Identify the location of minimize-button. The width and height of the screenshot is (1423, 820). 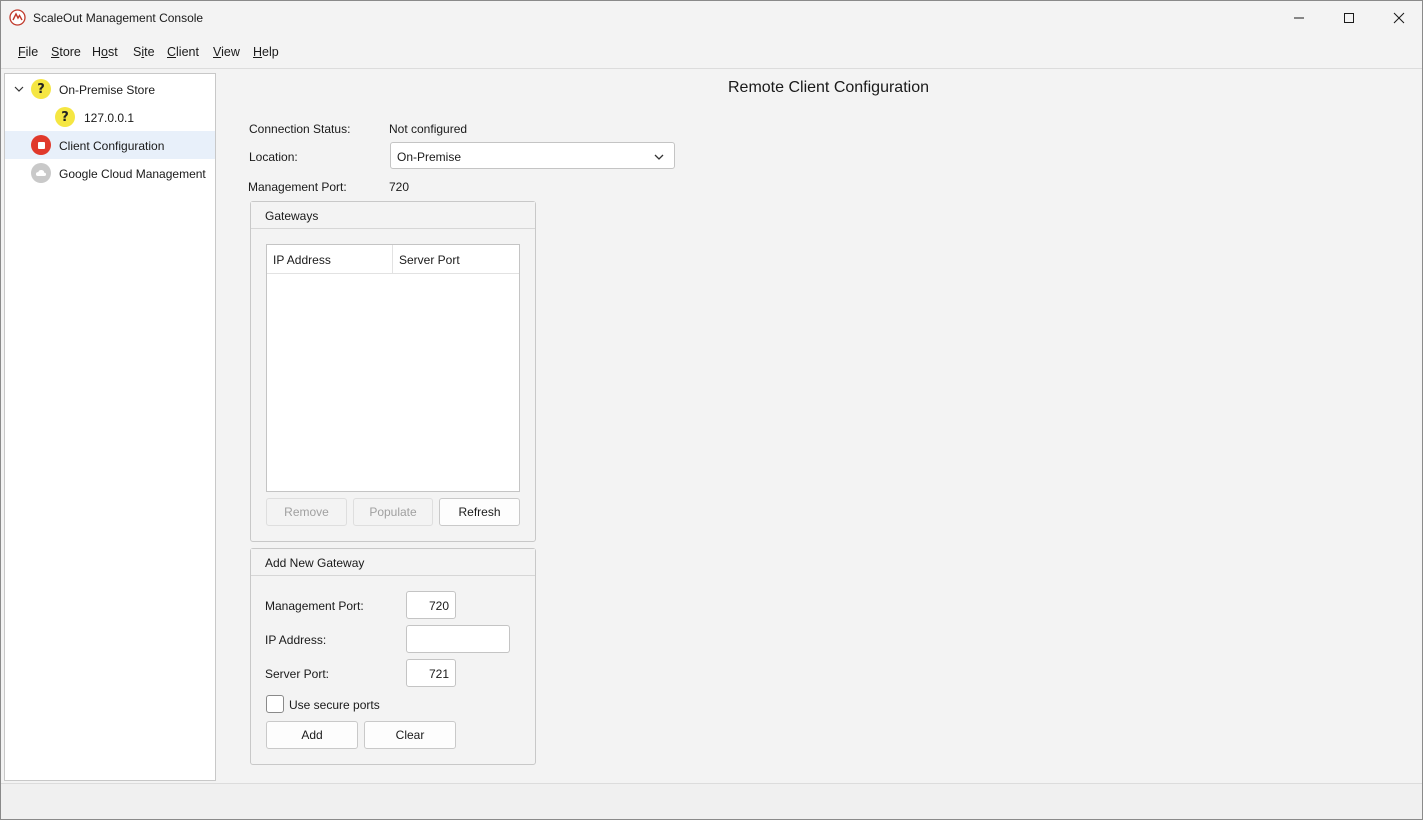
(1299, 18).